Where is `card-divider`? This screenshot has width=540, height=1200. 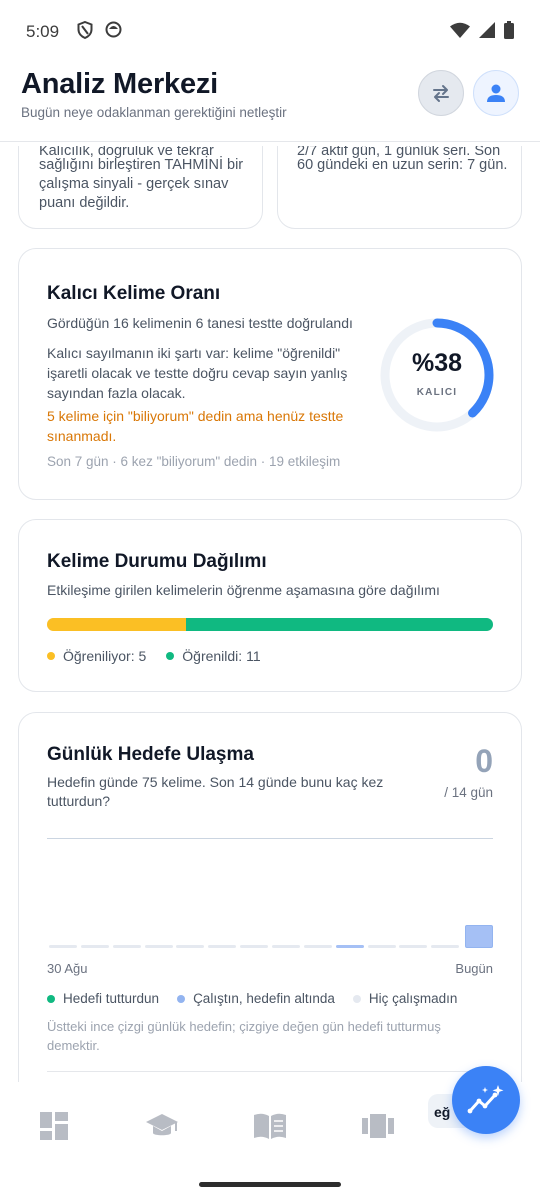
card-divider is located at coordinates (270, 1071).